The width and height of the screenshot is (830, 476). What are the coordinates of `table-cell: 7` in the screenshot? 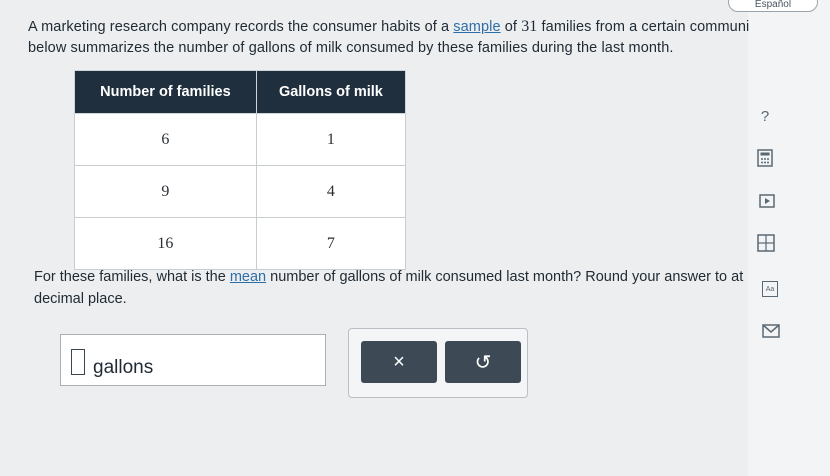 It's located at (331, 243).